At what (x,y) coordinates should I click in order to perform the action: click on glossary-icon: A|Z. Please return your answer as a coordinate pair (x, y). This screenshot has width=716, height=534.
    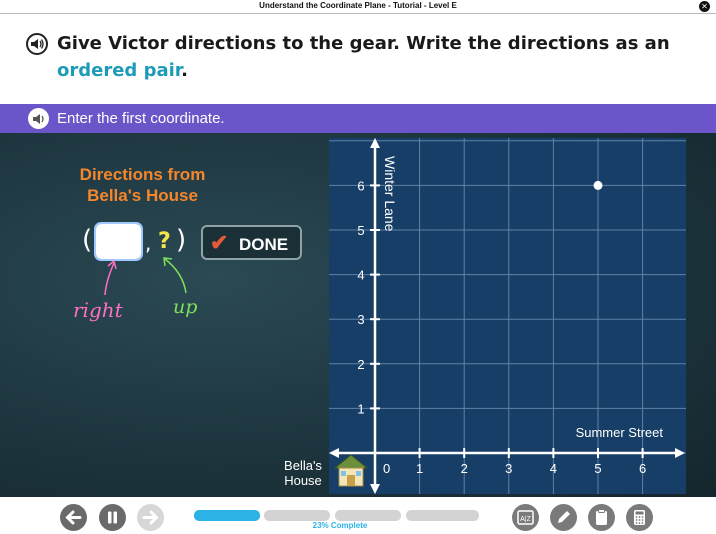
    Looking at the image, I should click on (525, 517).